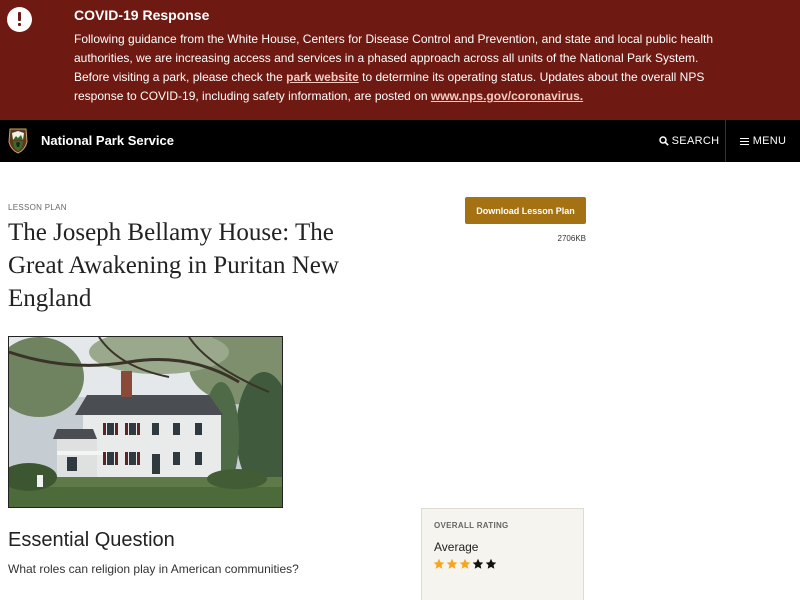  I want to click on search-label: SEARCH, so click(695, 141).